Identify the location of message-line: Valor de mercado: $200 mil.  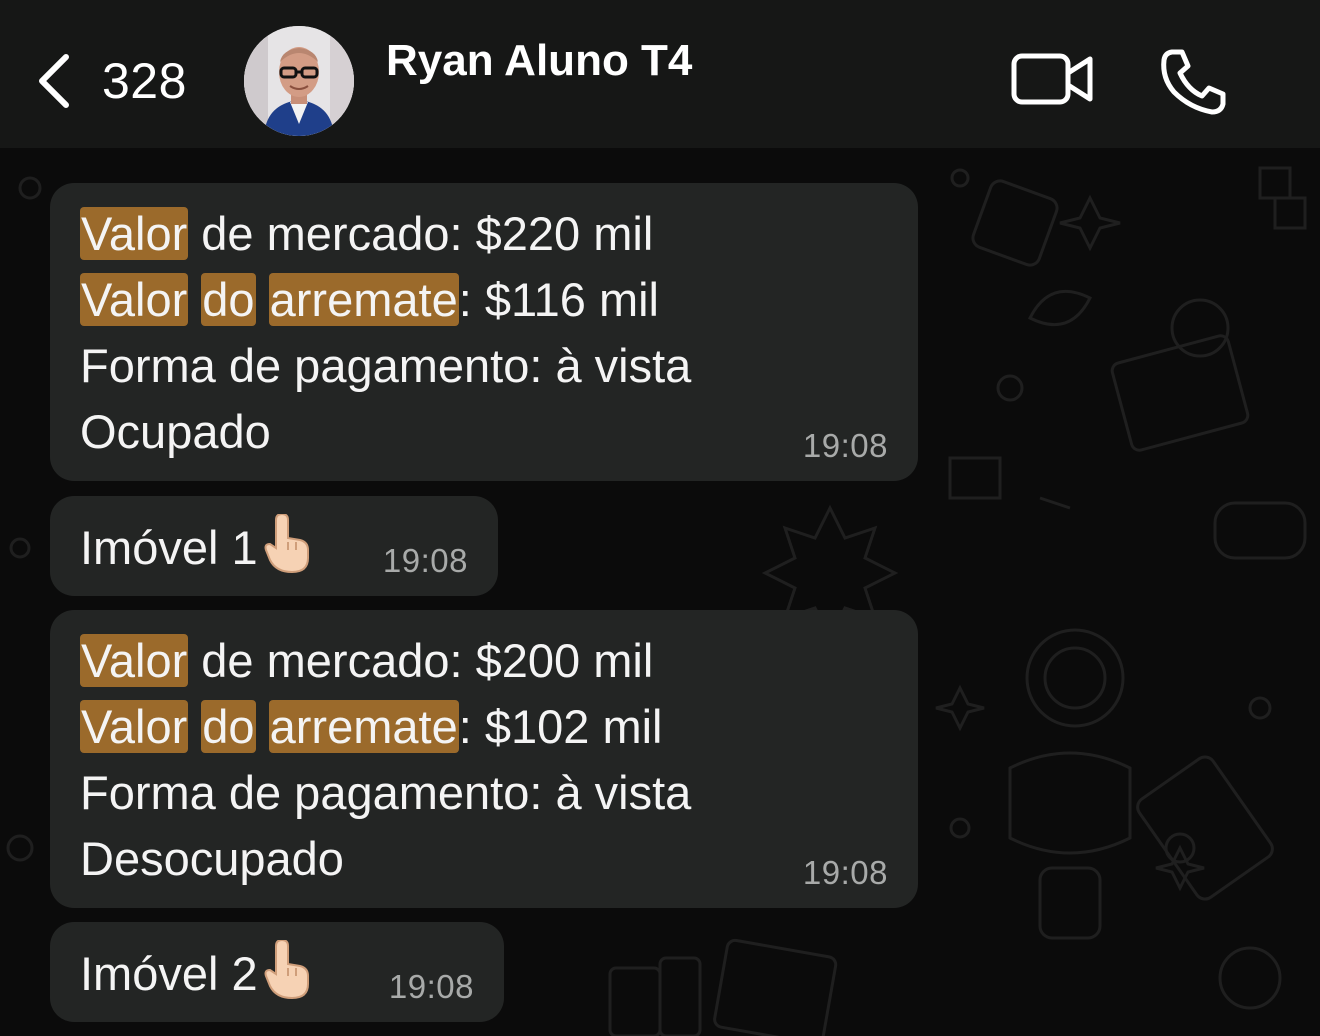
(367, 660).